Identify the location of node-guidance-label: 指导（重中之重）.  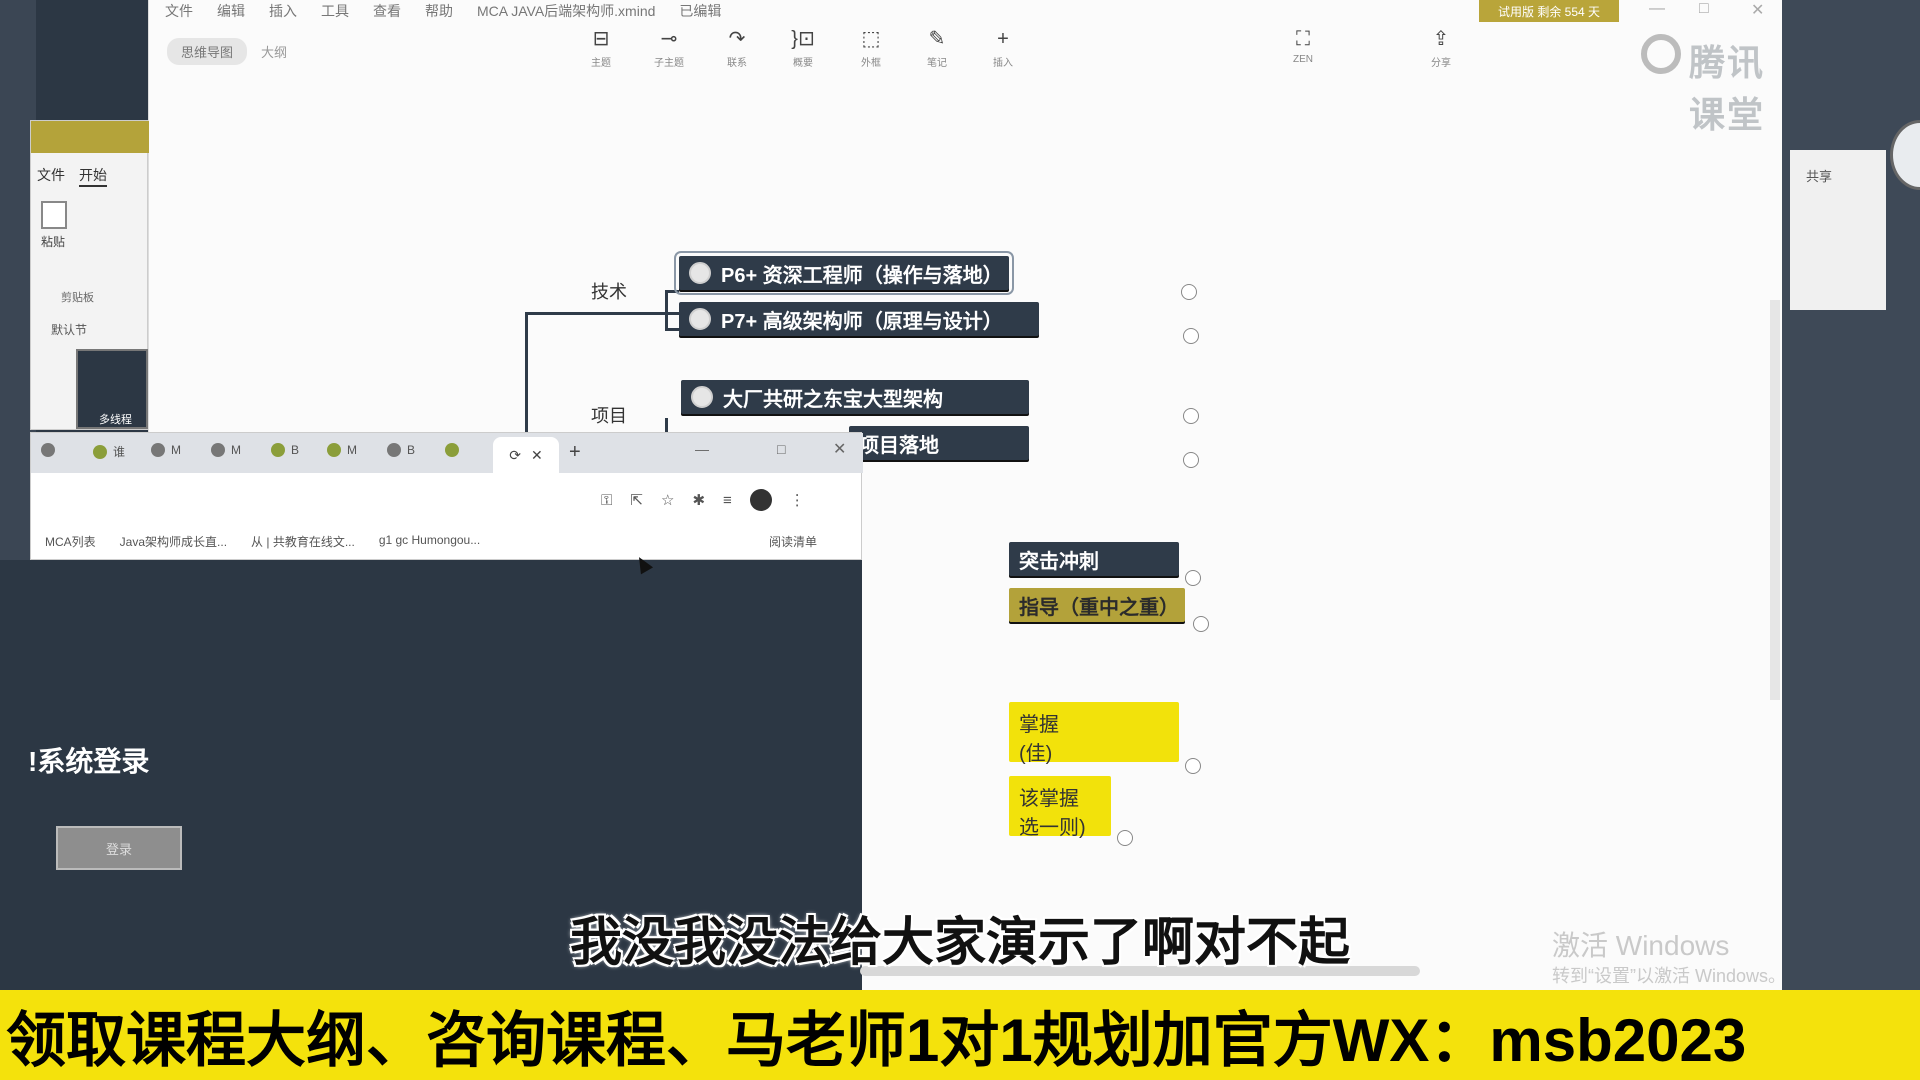
(1099, 607).